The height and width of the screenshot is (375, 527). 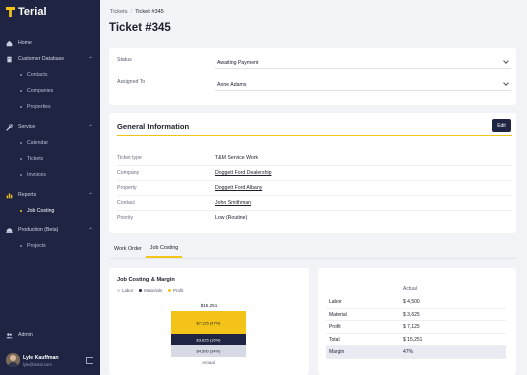 What do you see at coordinates (27, 127) in the screenshot?
I see `sidebar-item-label: Service` at bounding box center [27, 127].